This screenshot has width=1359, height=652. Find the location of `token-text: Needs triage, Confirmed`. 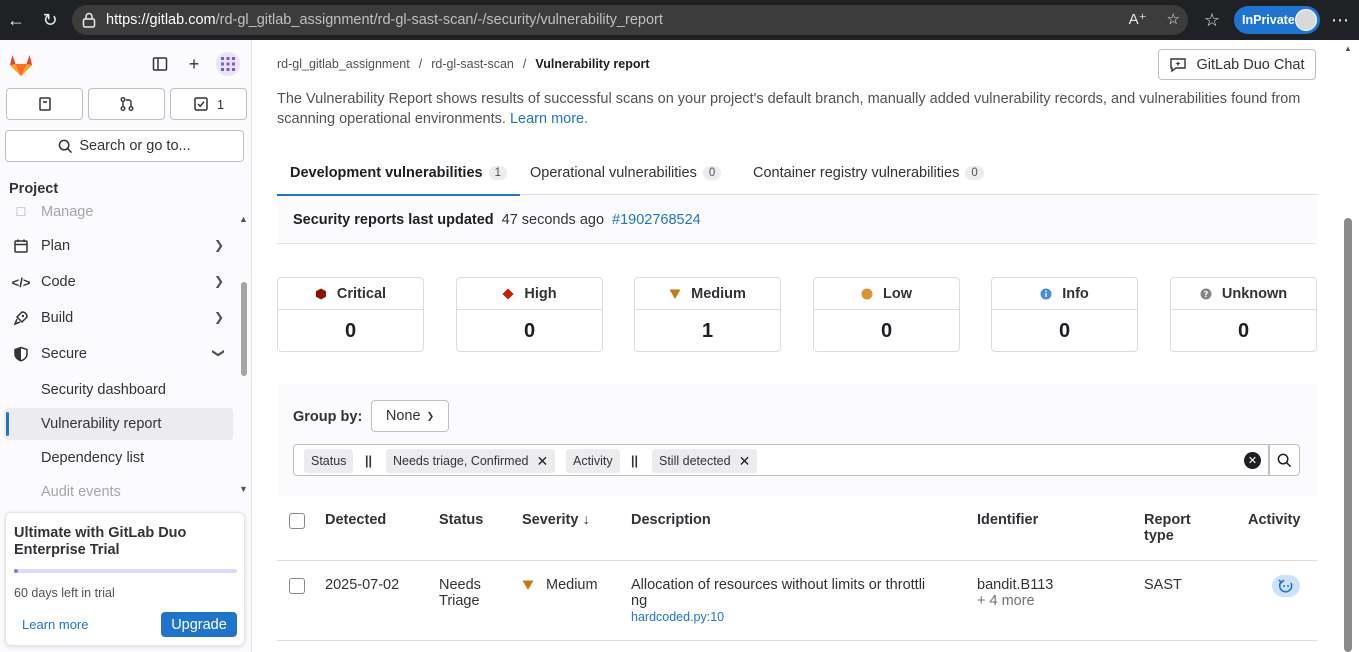

token-text: Needs triage, Confirmed is located at coordinates (461, 461).